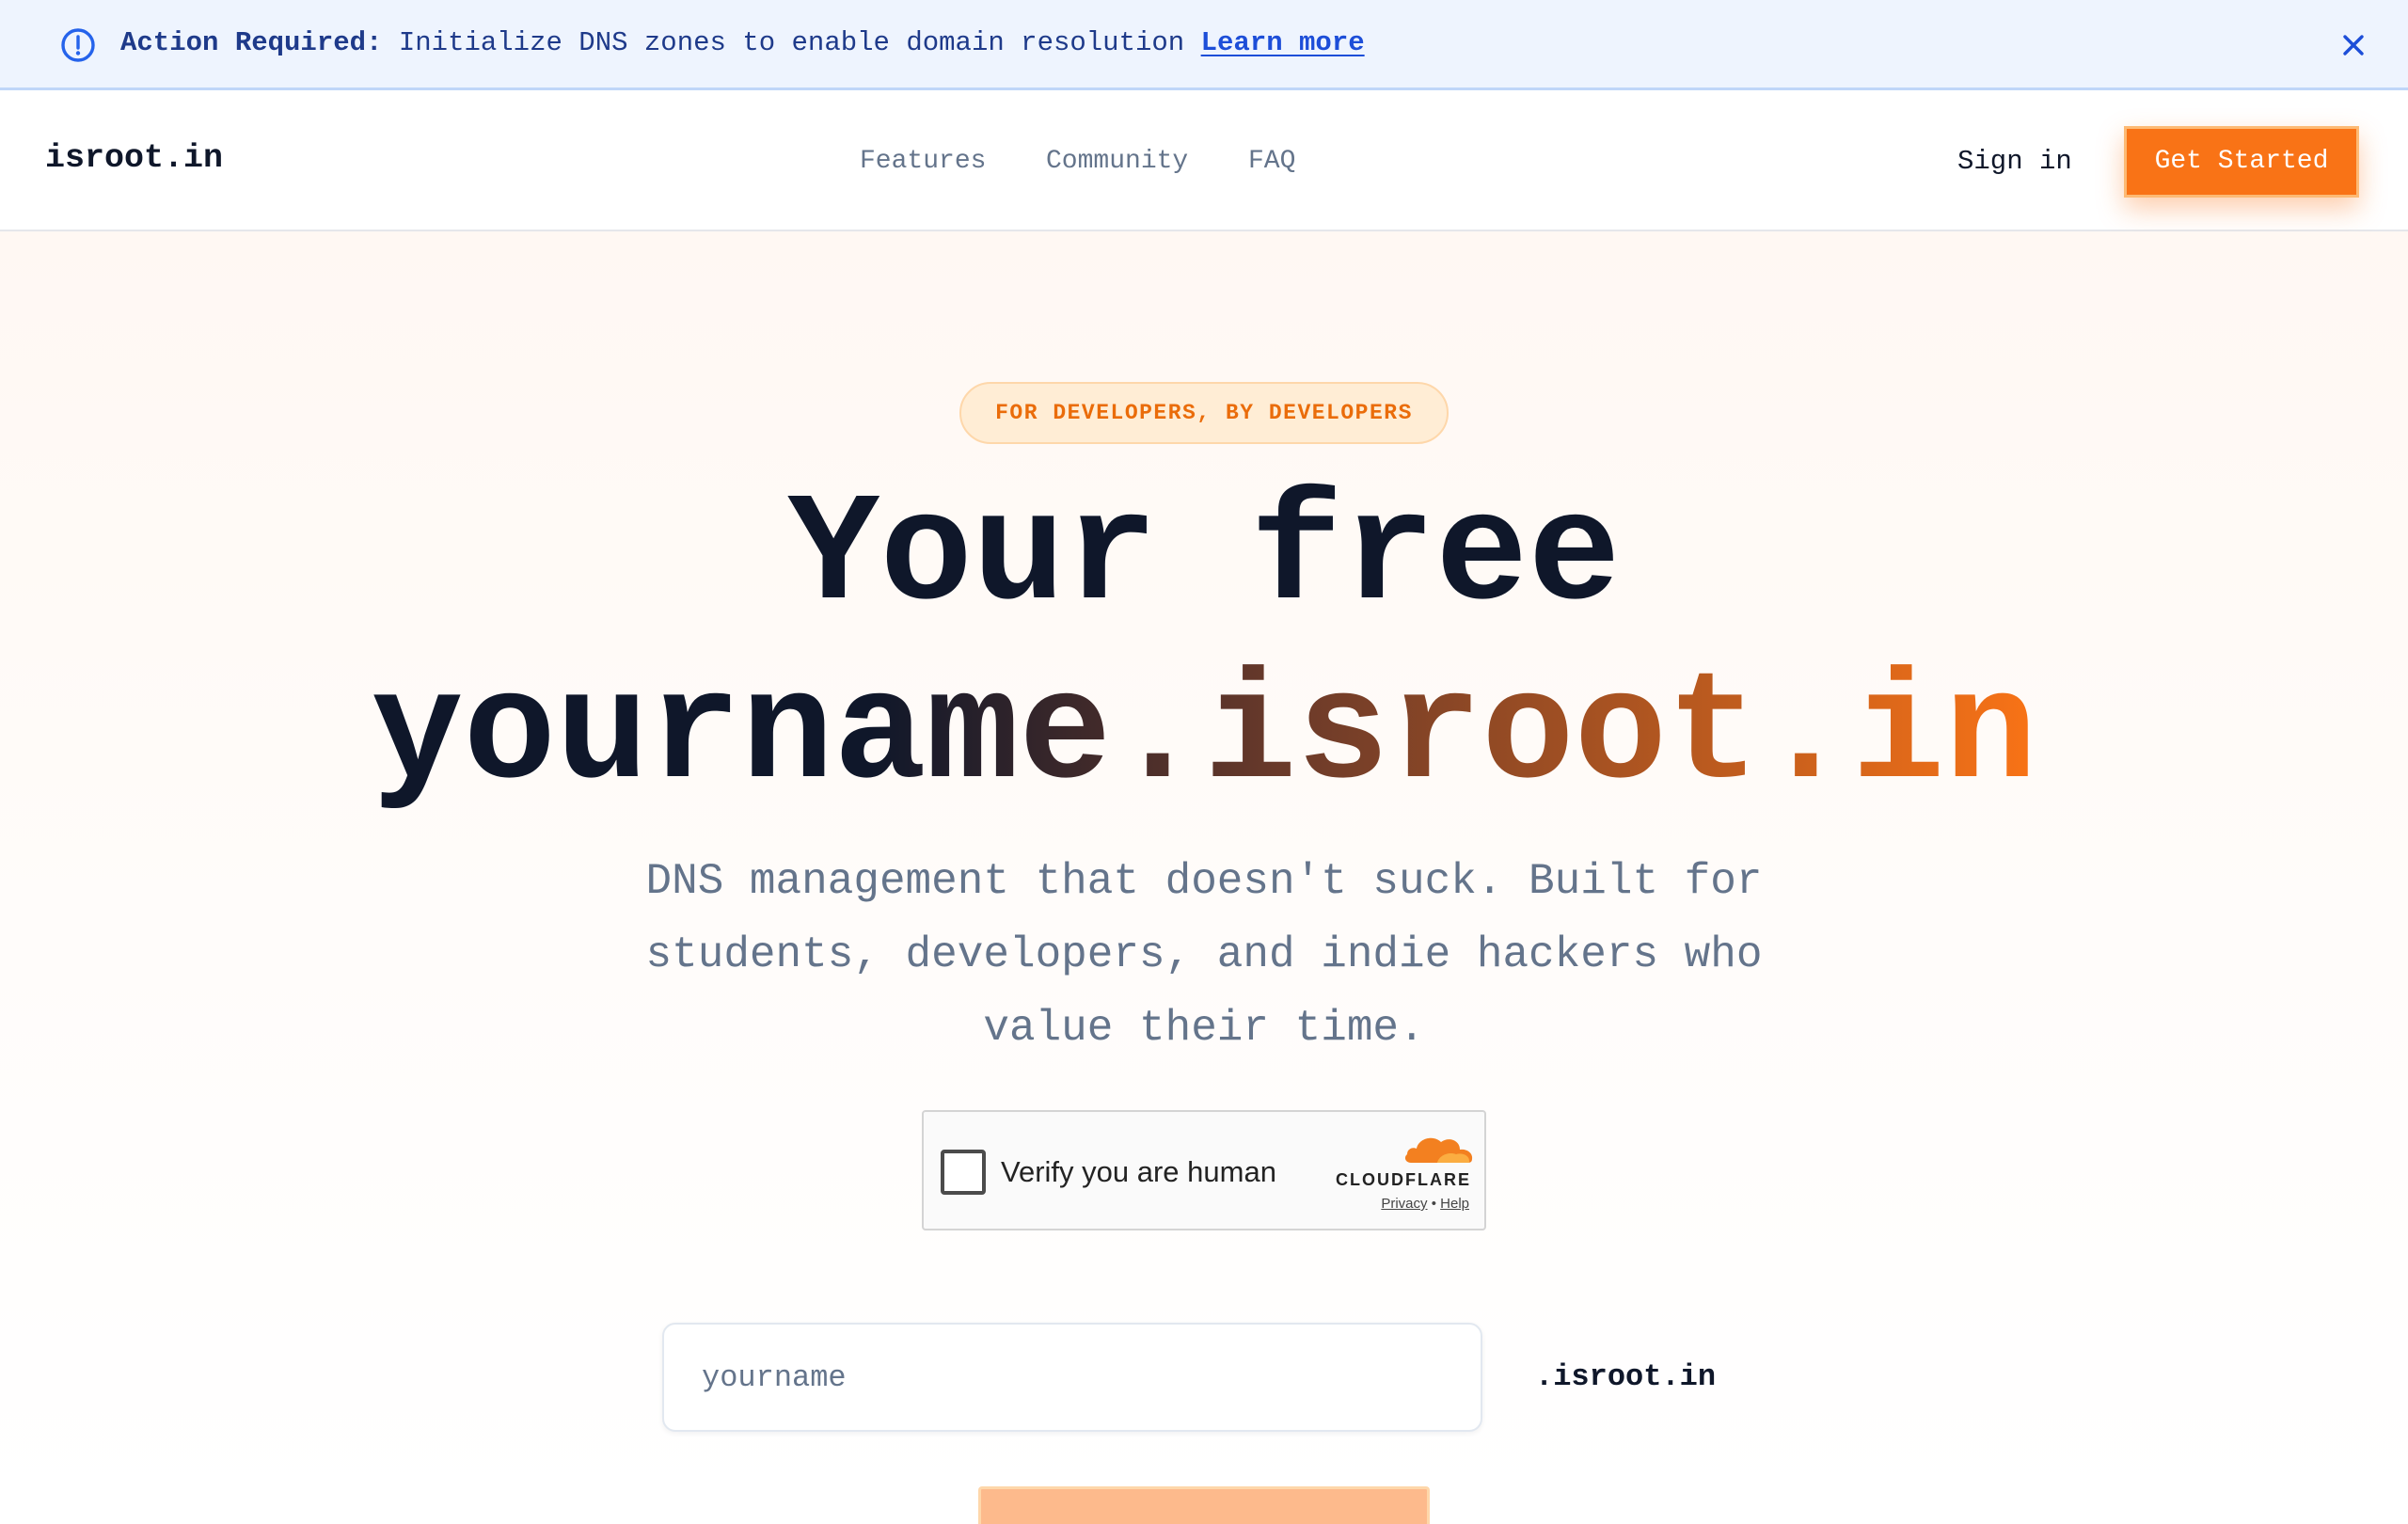  What do you see at coordinates (2353, 45) in the screenshot?
I see `close-icon` at bounding box center [2353, 45].